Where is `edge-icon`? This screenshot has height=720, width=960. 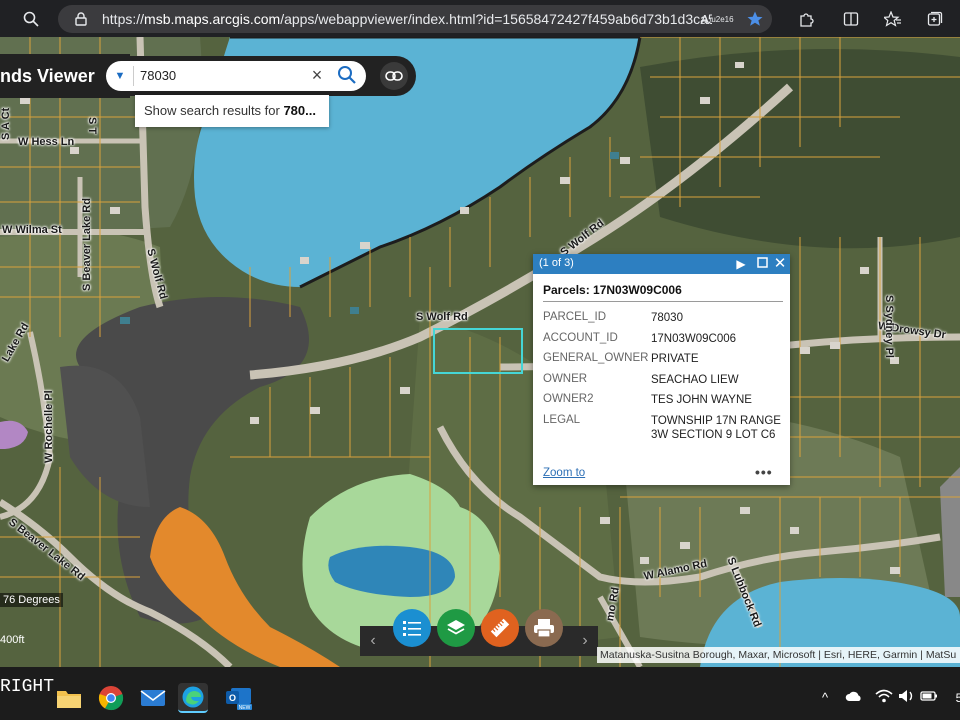
edge-icon is located at coordinates (193, 698).